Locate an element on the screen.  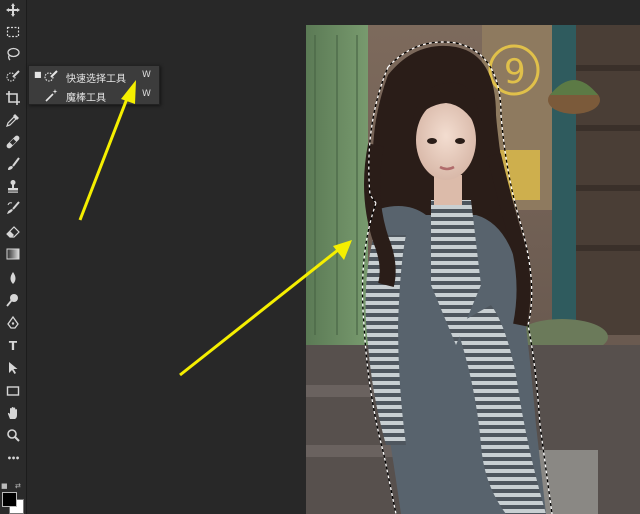
arrow-cursor-icon is located at coordinates (13, 368).